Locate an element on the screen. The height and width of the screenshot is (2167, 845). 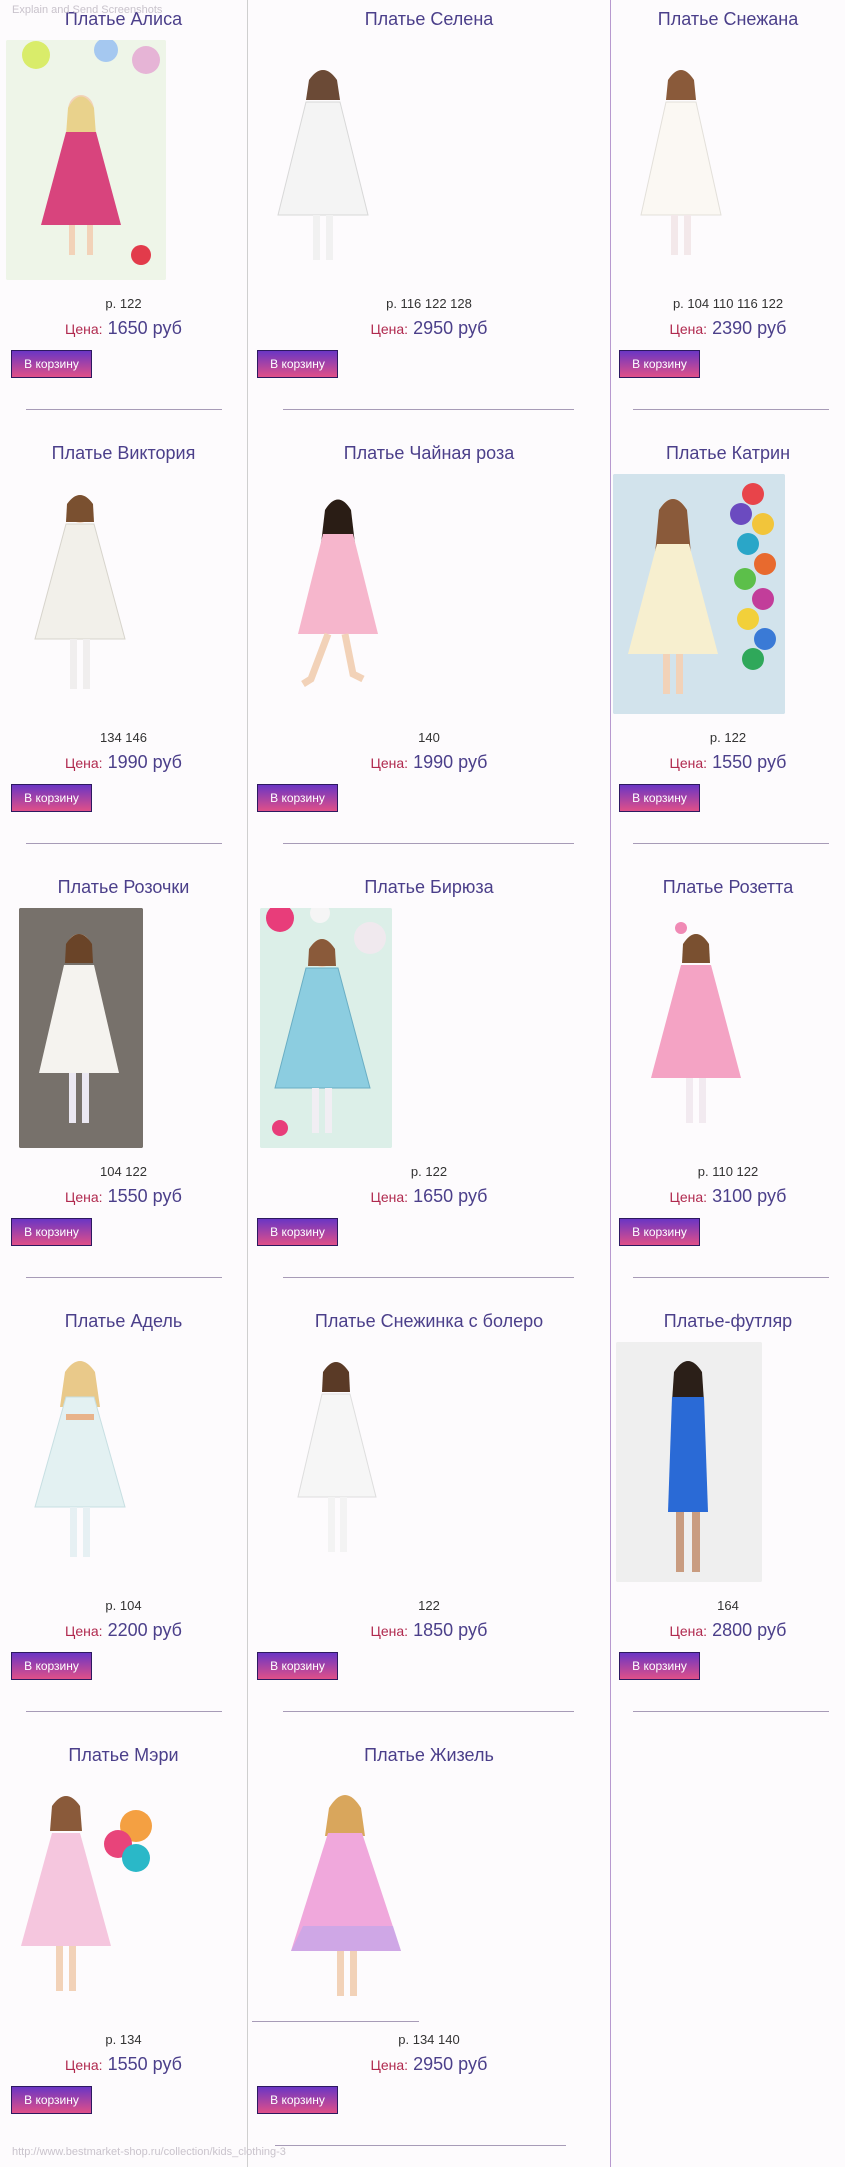
product-sizes: 140 is located at coordinates (429, 737).